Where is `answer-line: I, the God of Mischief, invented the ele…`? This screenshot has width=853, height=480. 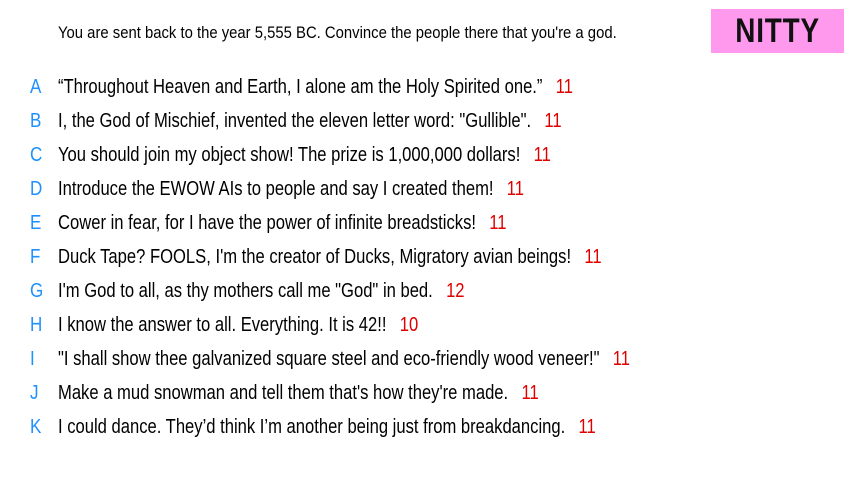
answer-line: I, the God of Mischief, invented the ele… is located at coordinates (310, 121).